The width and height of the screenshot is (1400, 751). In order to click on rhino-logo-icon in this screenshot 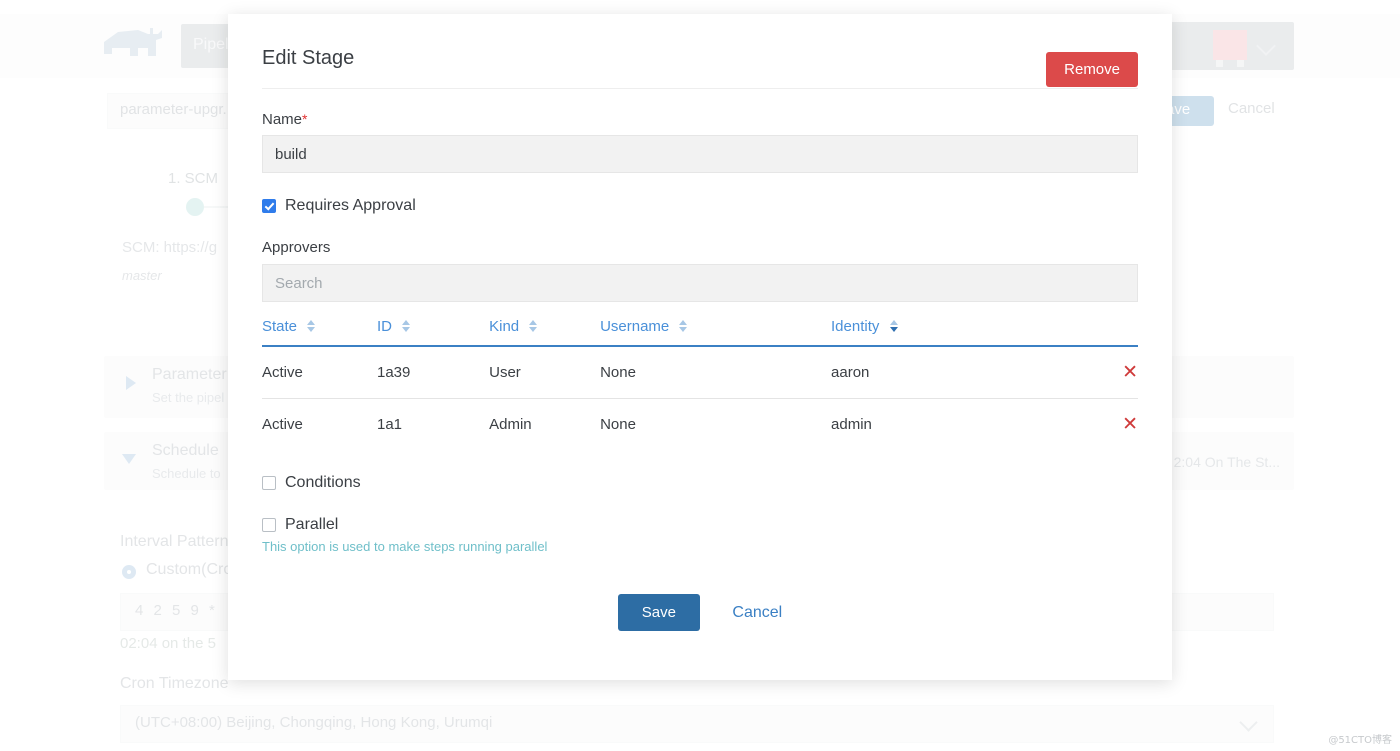, I will do `click(133, 42)`.